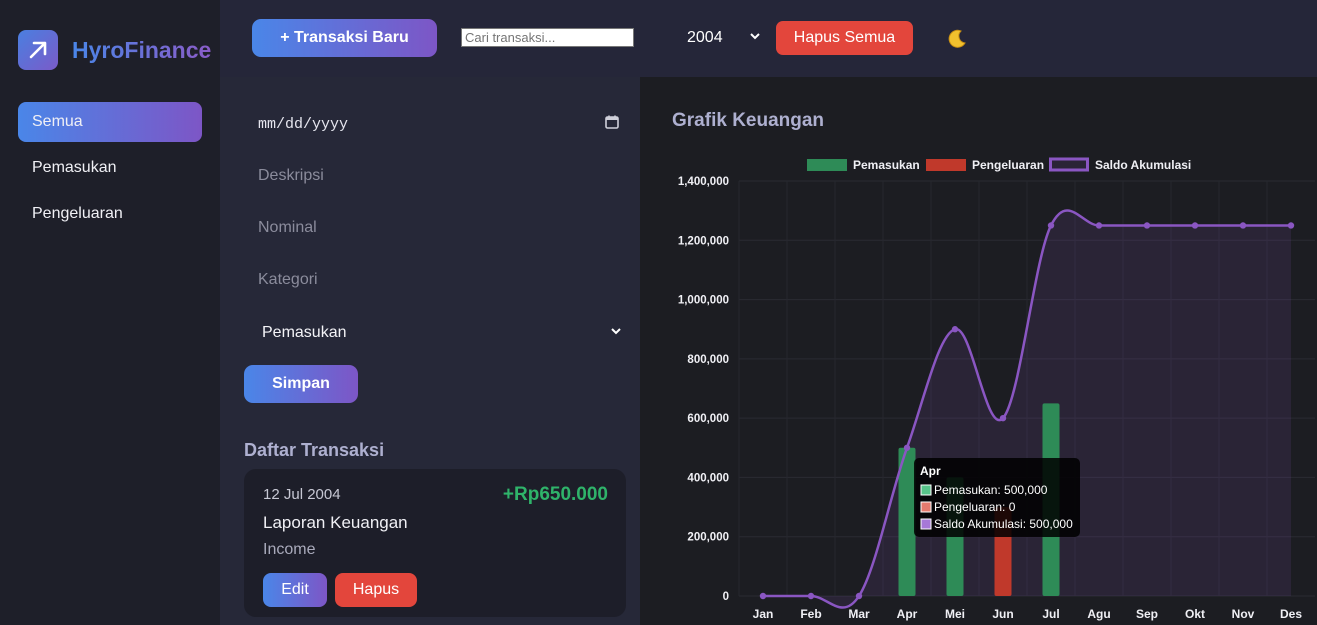 Image resolution: width=1317 pixels, height=625 pixels. I want to click on type-select: Pemasukan, so click(445, 333).